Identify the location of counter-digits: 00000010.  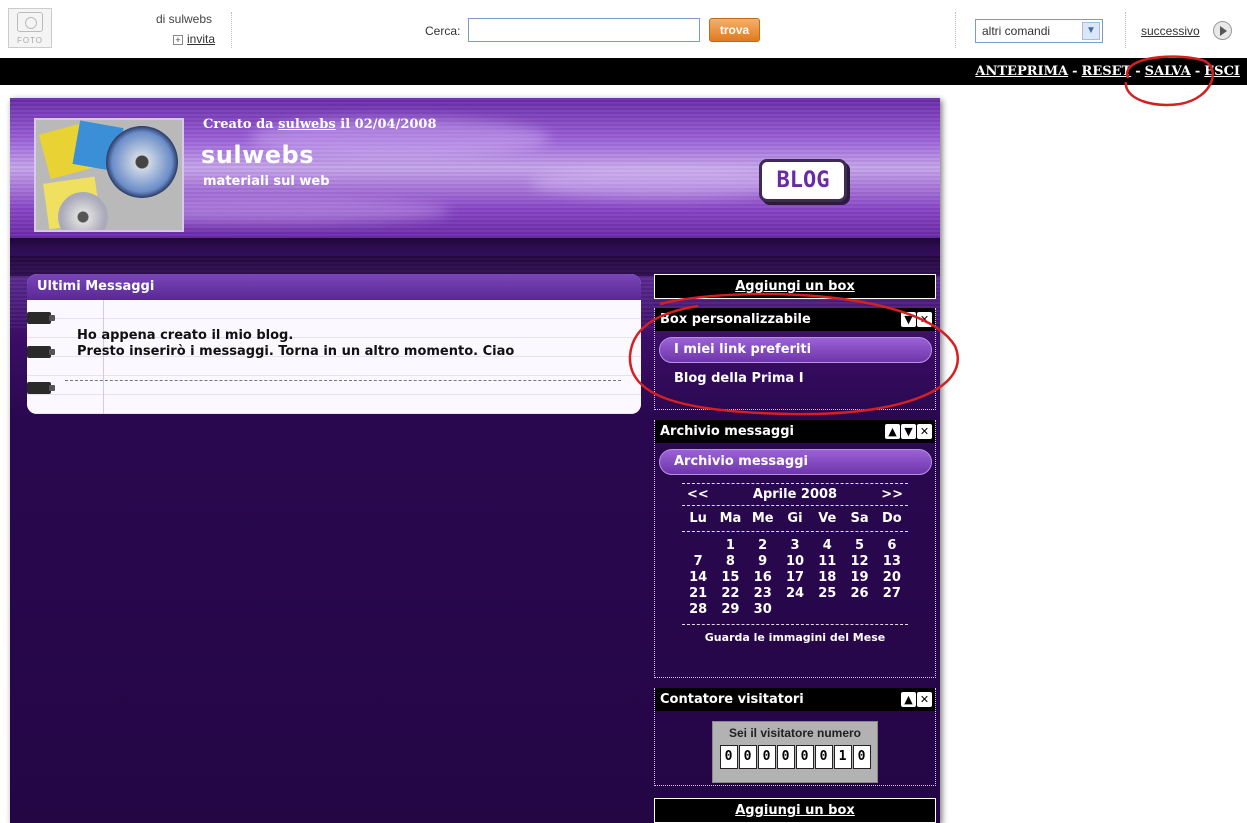
(795, 757).